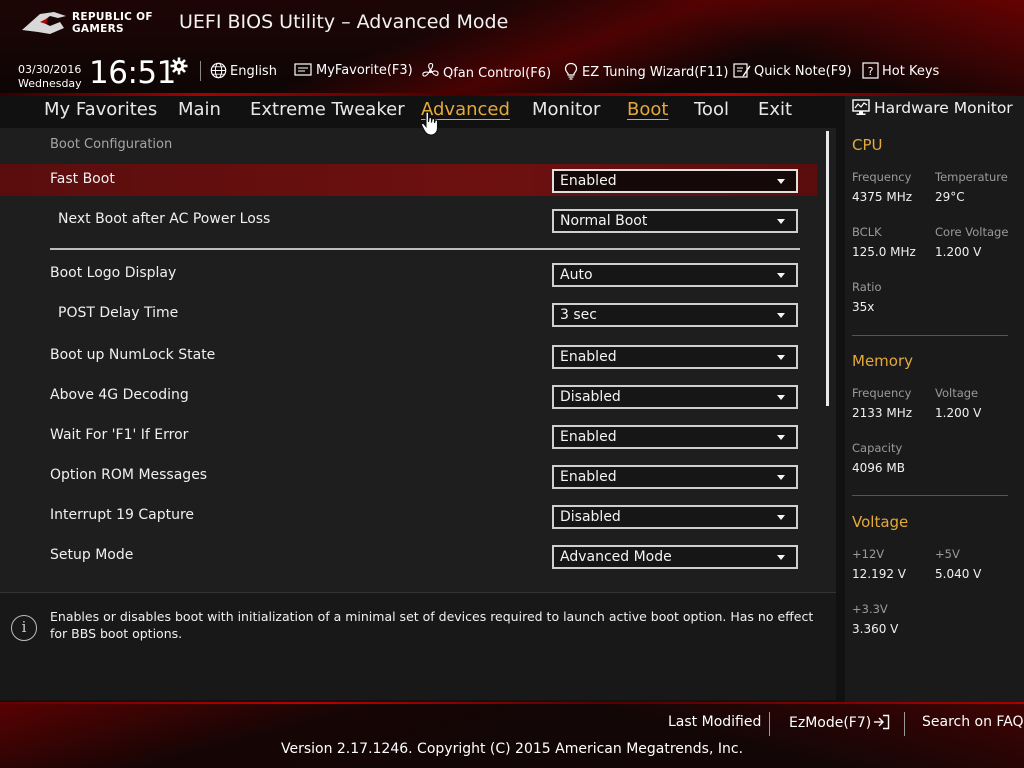 The width and height of the screenshot is (1024, 768). What do you see at coordinates (868, 554) in the screenshot?
I see `voltage-12v-label: +12V` at bounding box center [868, 554].